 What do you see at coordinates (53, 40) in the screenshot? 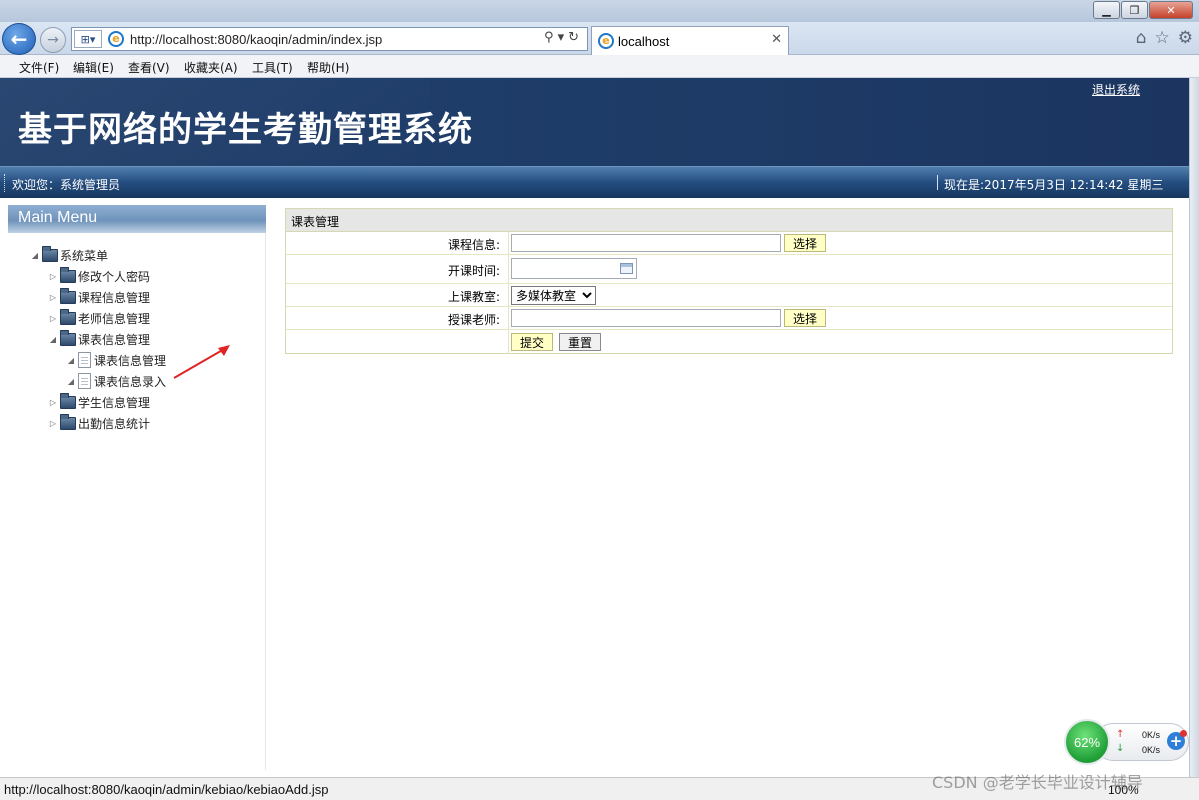
I see `forward-button: →` at bounding box center [53, 40].